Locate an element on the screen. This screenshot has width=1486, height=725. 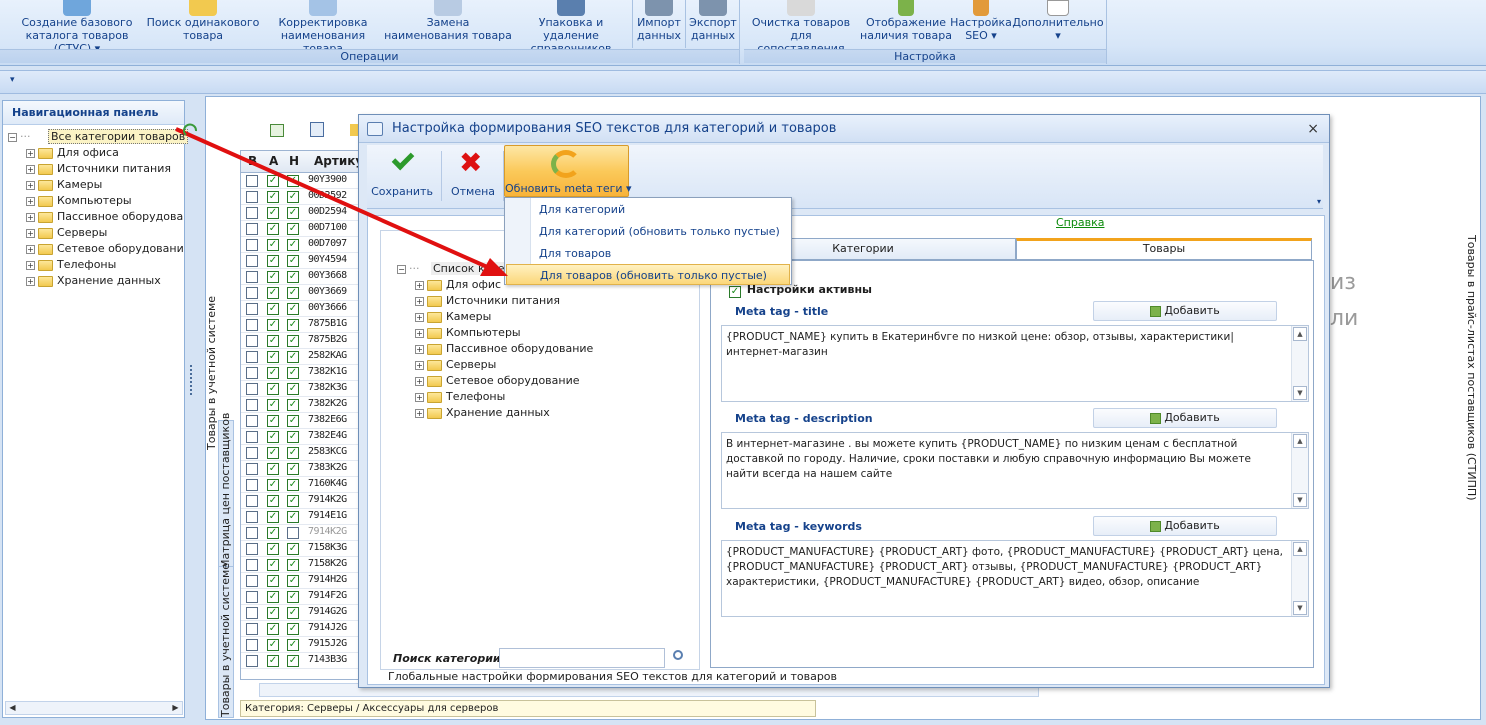
dialog-tree-item: + Пассивное оборудование is located at coordinates (495, 349).